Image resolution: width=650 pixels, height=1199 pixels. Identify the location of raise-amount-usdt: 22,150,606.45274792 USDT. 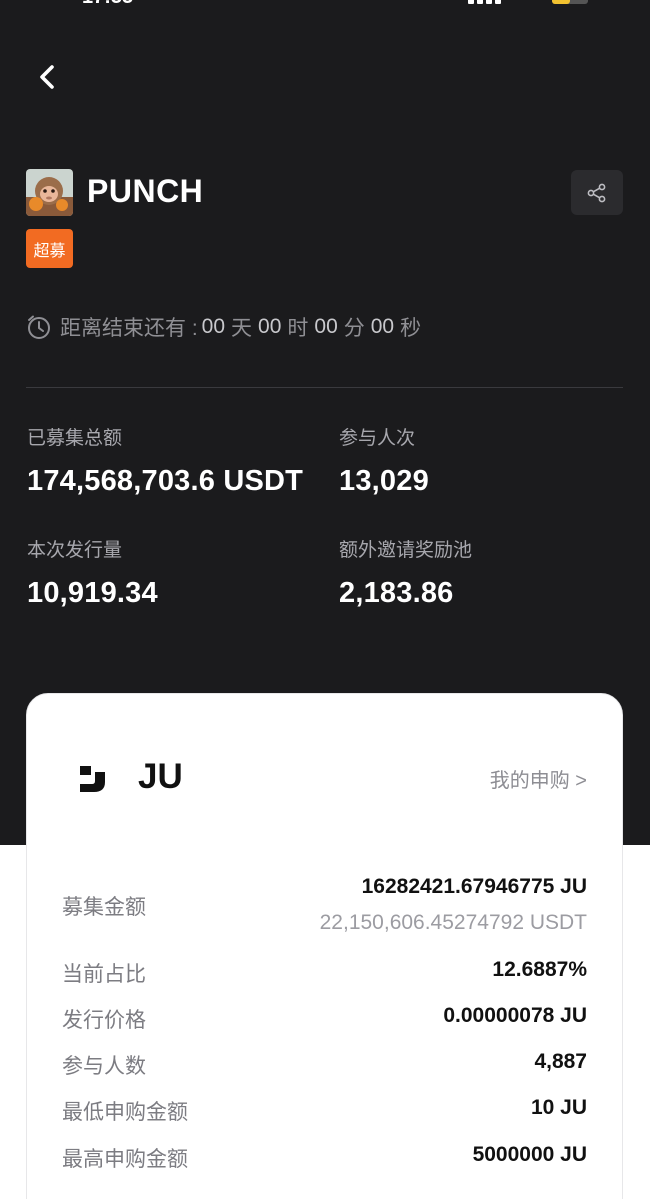
(453, 922).